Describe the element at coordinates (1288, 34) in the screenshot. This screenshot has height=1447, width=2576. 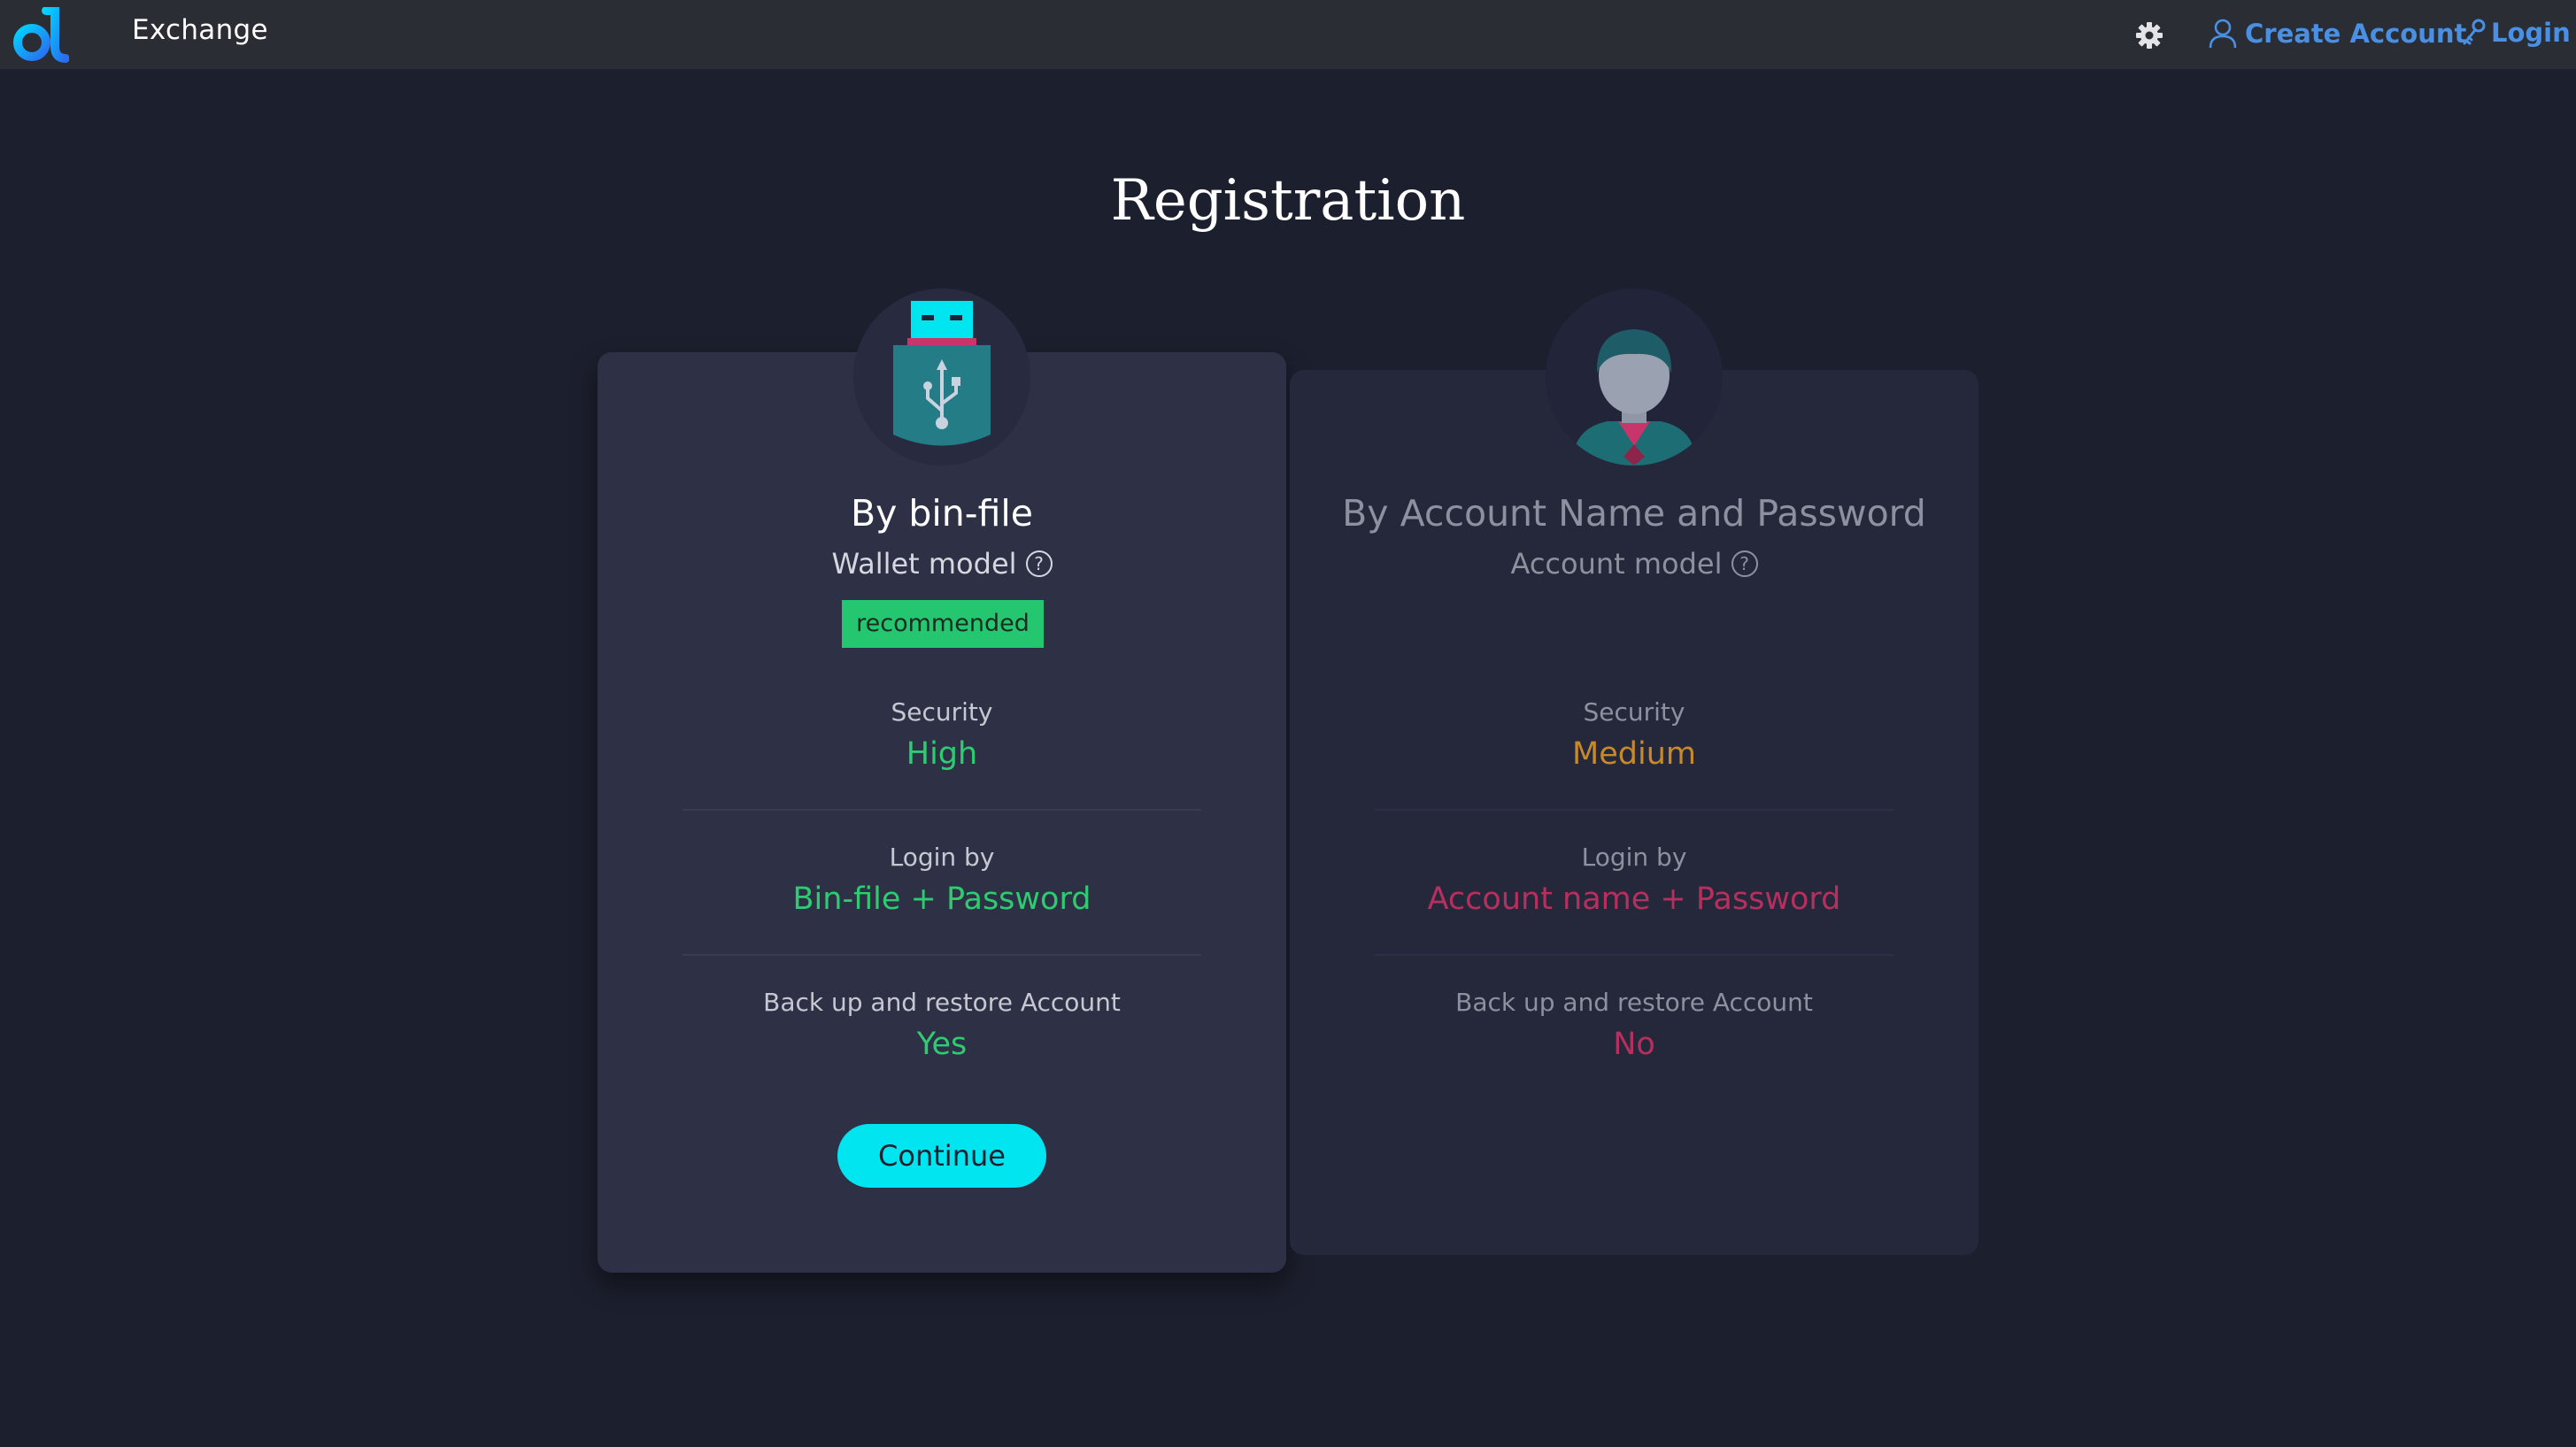
I see `top-navigation-bar: Exchange Create Account Login` at that location.